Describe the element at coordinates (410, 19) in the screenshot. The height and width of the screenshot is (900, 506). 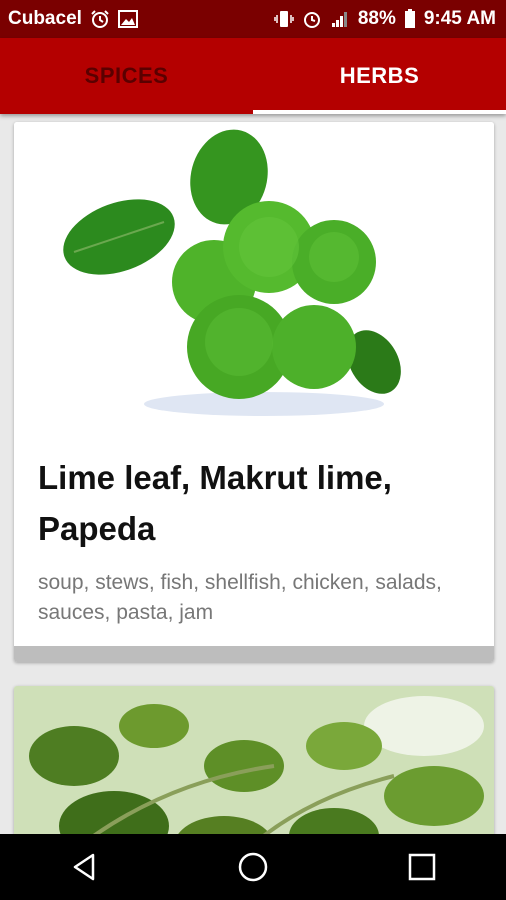
I see `battery-icon` at that location.